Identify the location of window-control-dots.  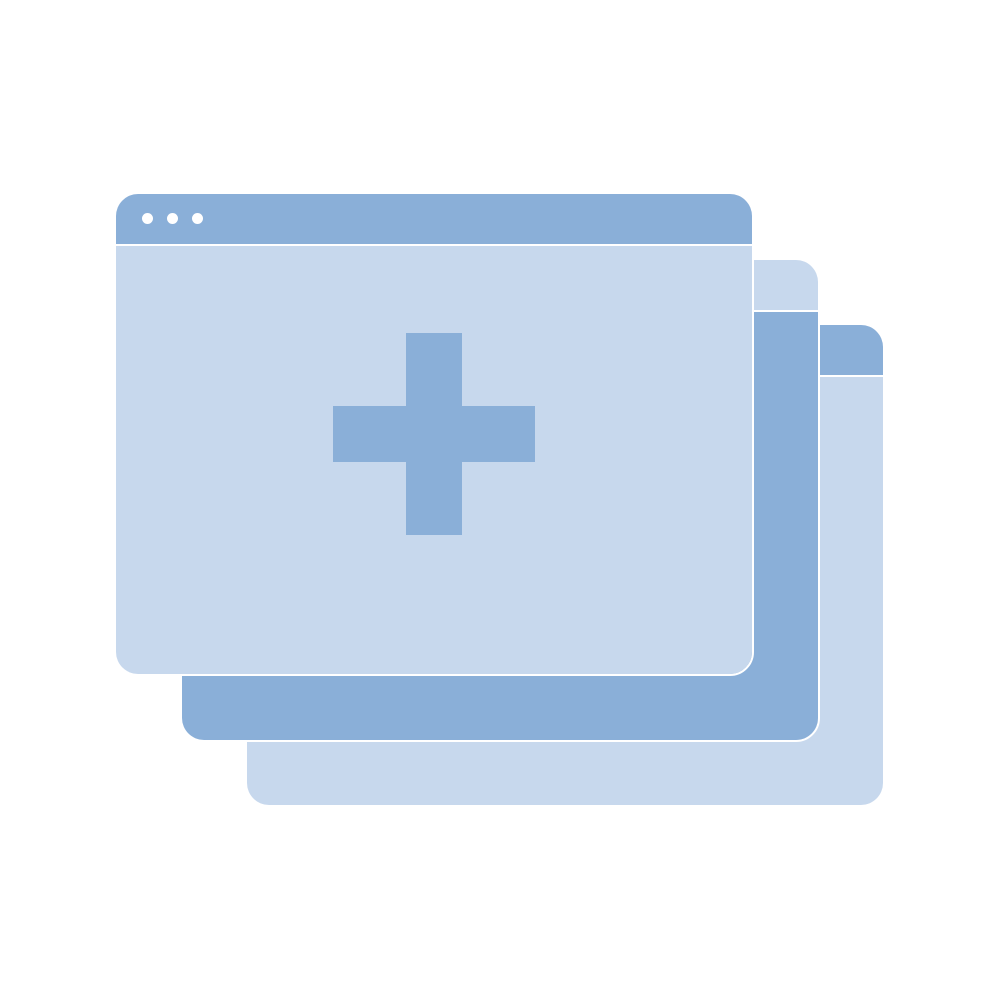
(172, 218).